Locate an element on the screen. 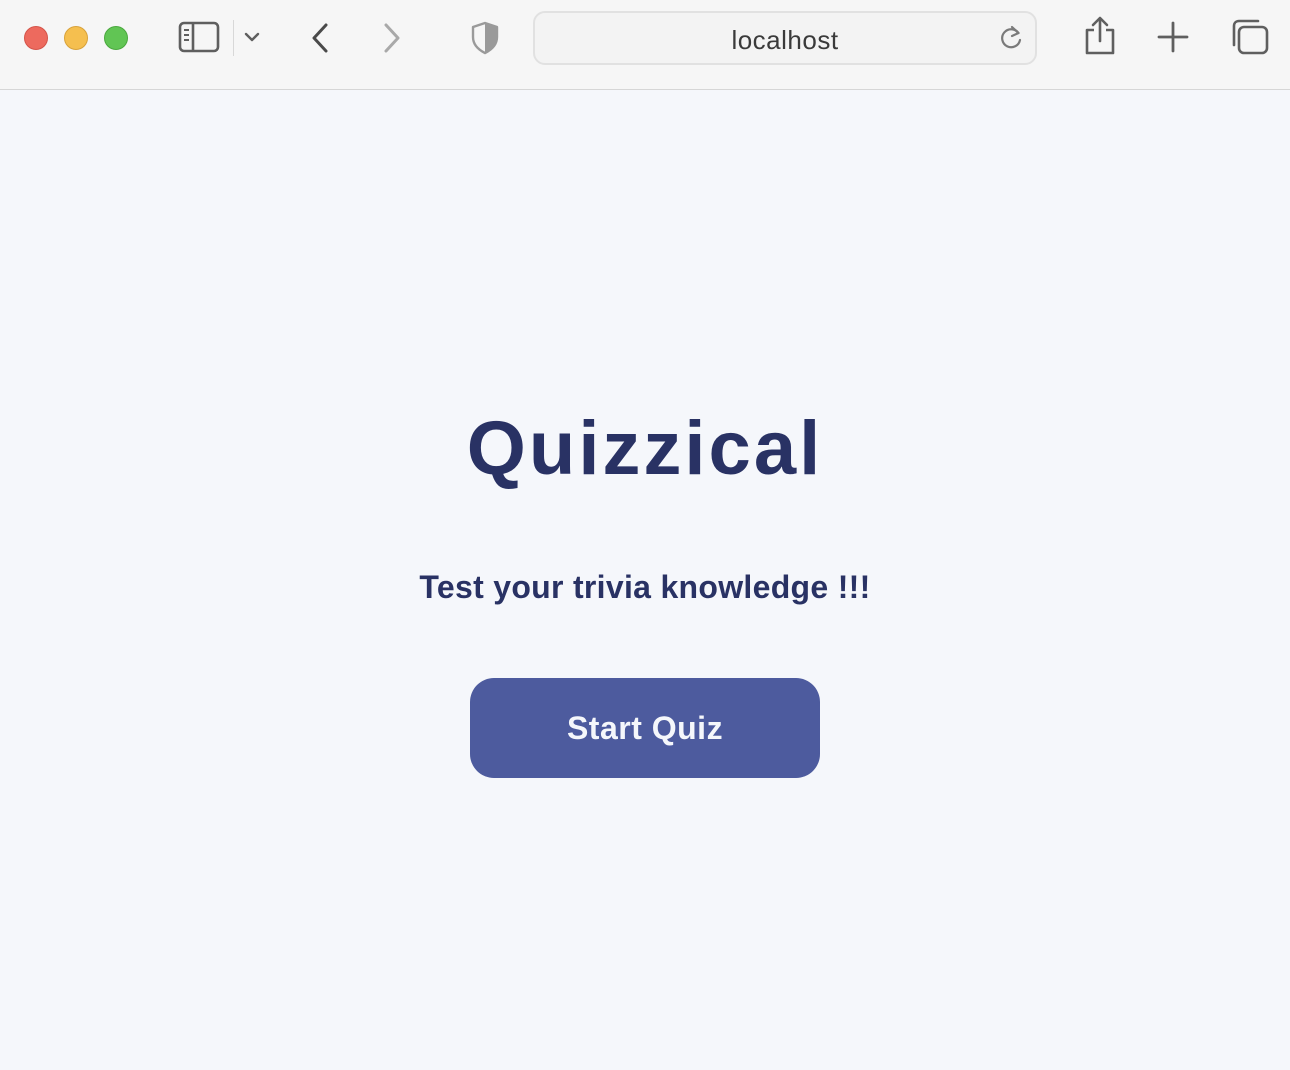 The width and height of the screenshot is (1290, 1070). plus-icon is located at coordinates (1173, 37).